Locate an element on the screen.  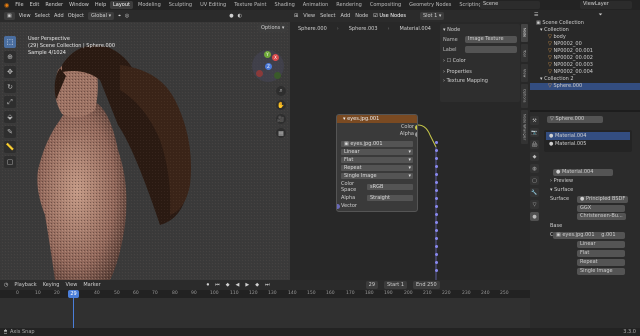
material-name-field: ● Material.004 is located at coordinates (583, 172).